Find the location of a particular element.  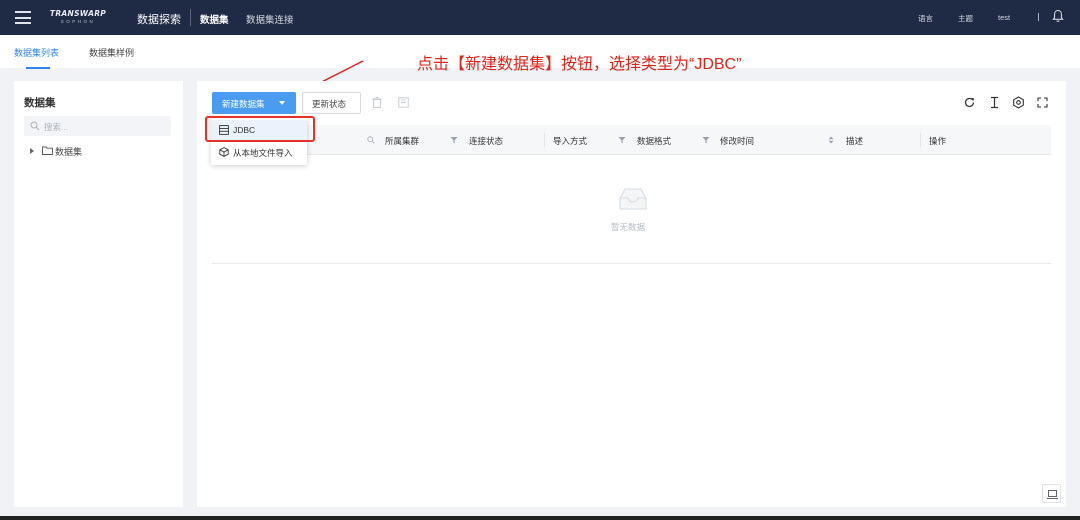

panel-title: 数据集 is located at coordinates (40, 103).